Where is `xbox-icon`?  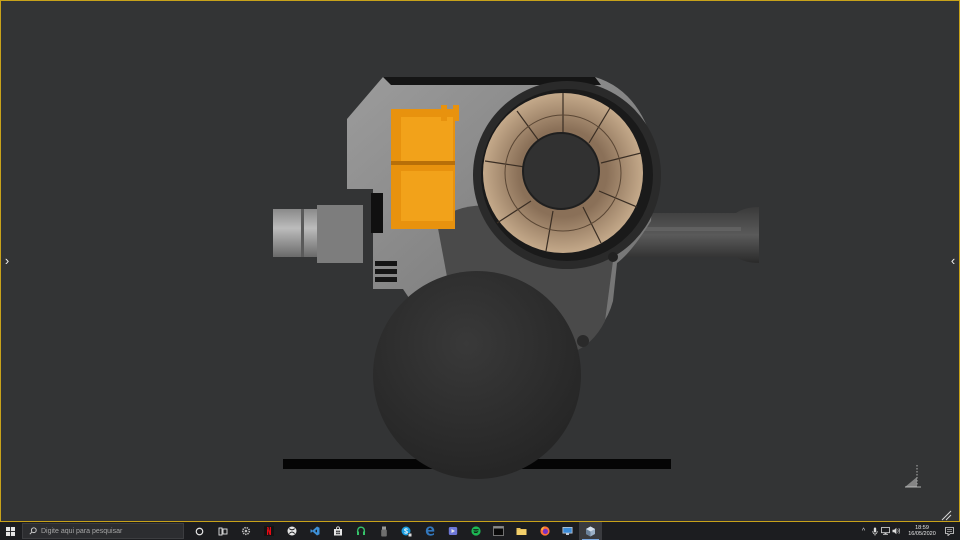 xbox-icon is located at coordinates (291, 531).